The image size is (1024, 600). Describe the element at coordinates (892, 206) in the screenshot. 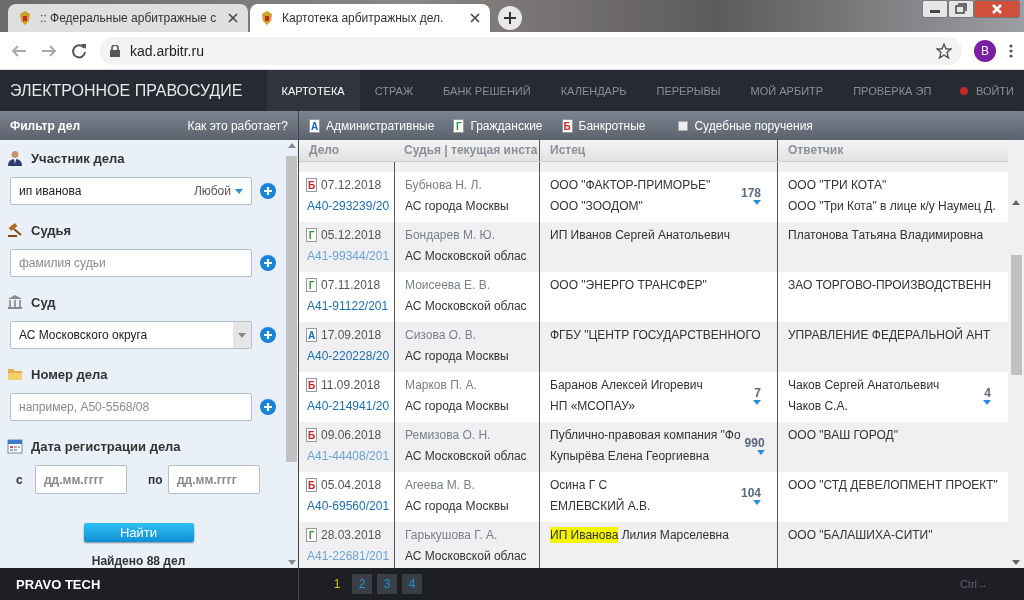

I see `party-name: ООО "Три Кота" в лице к/у Наумец Д.` at that location.